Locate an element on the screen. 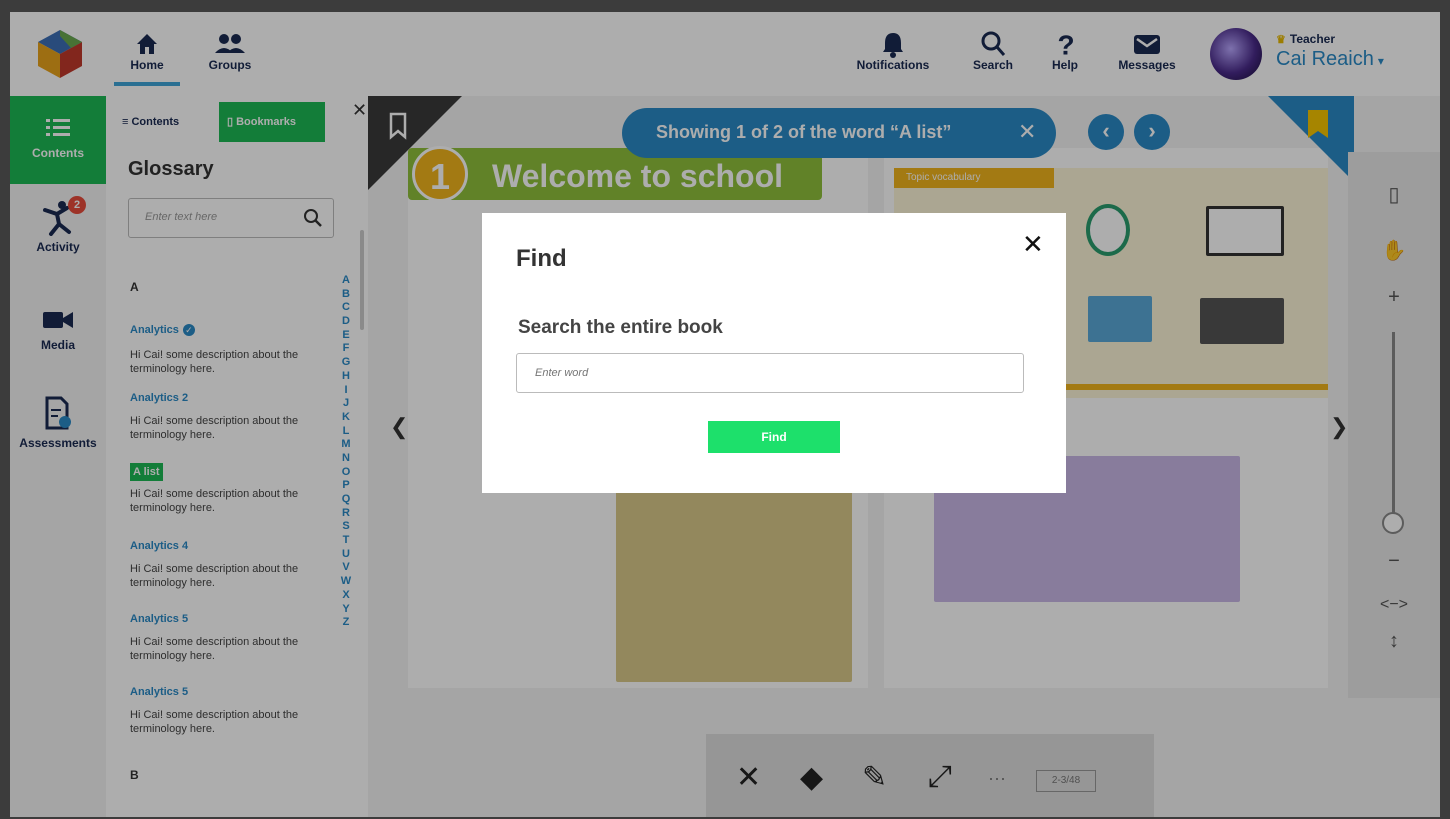  find-word-input is located at coordinates (770, 373).